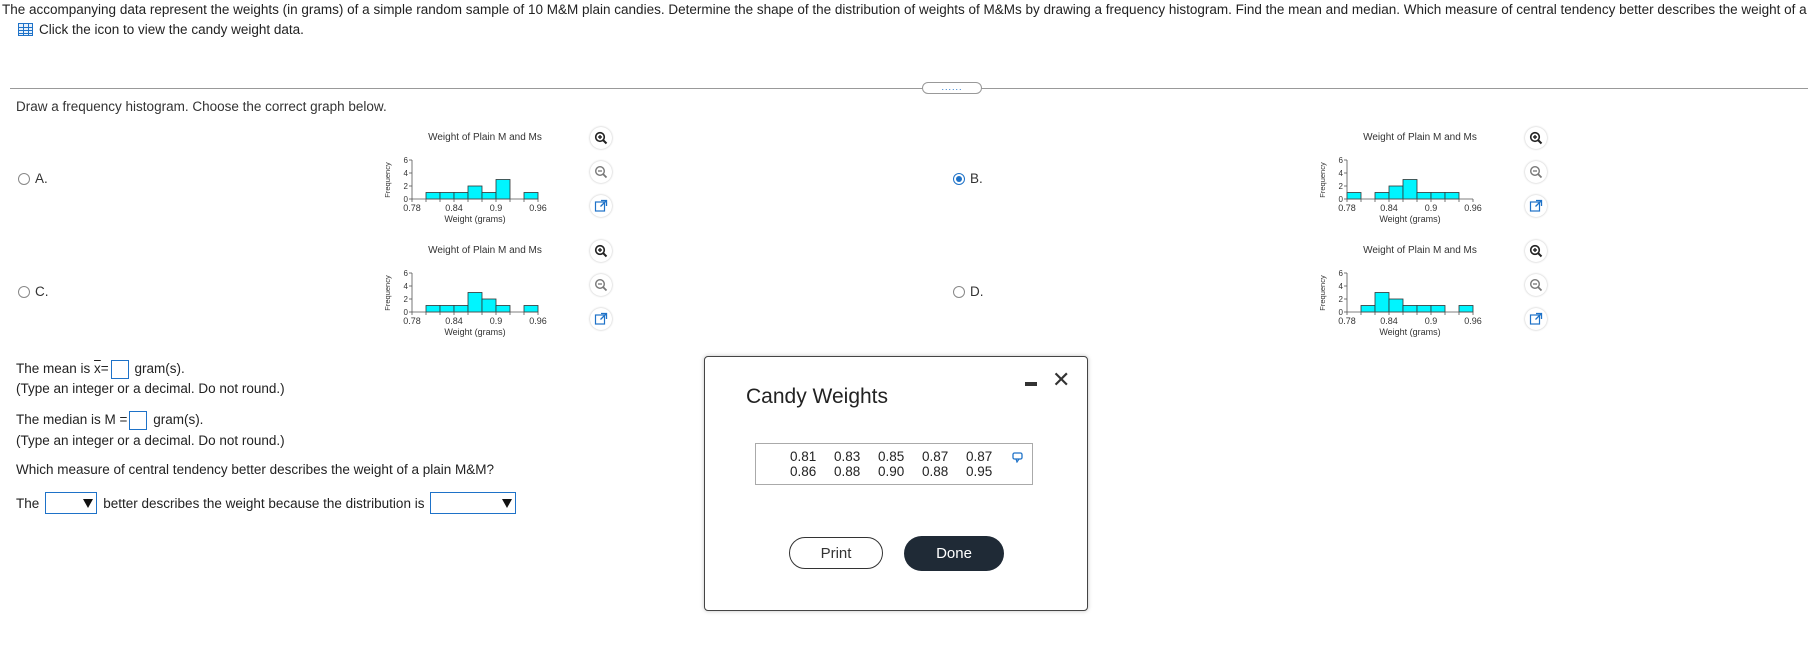 Image resolution: width=1808 pixels, height=671 pixels. What do you see at coordinates (1341, 299) in the screenshot?
I see `y-tick-label: 2` at bounding box center [1341, 299].